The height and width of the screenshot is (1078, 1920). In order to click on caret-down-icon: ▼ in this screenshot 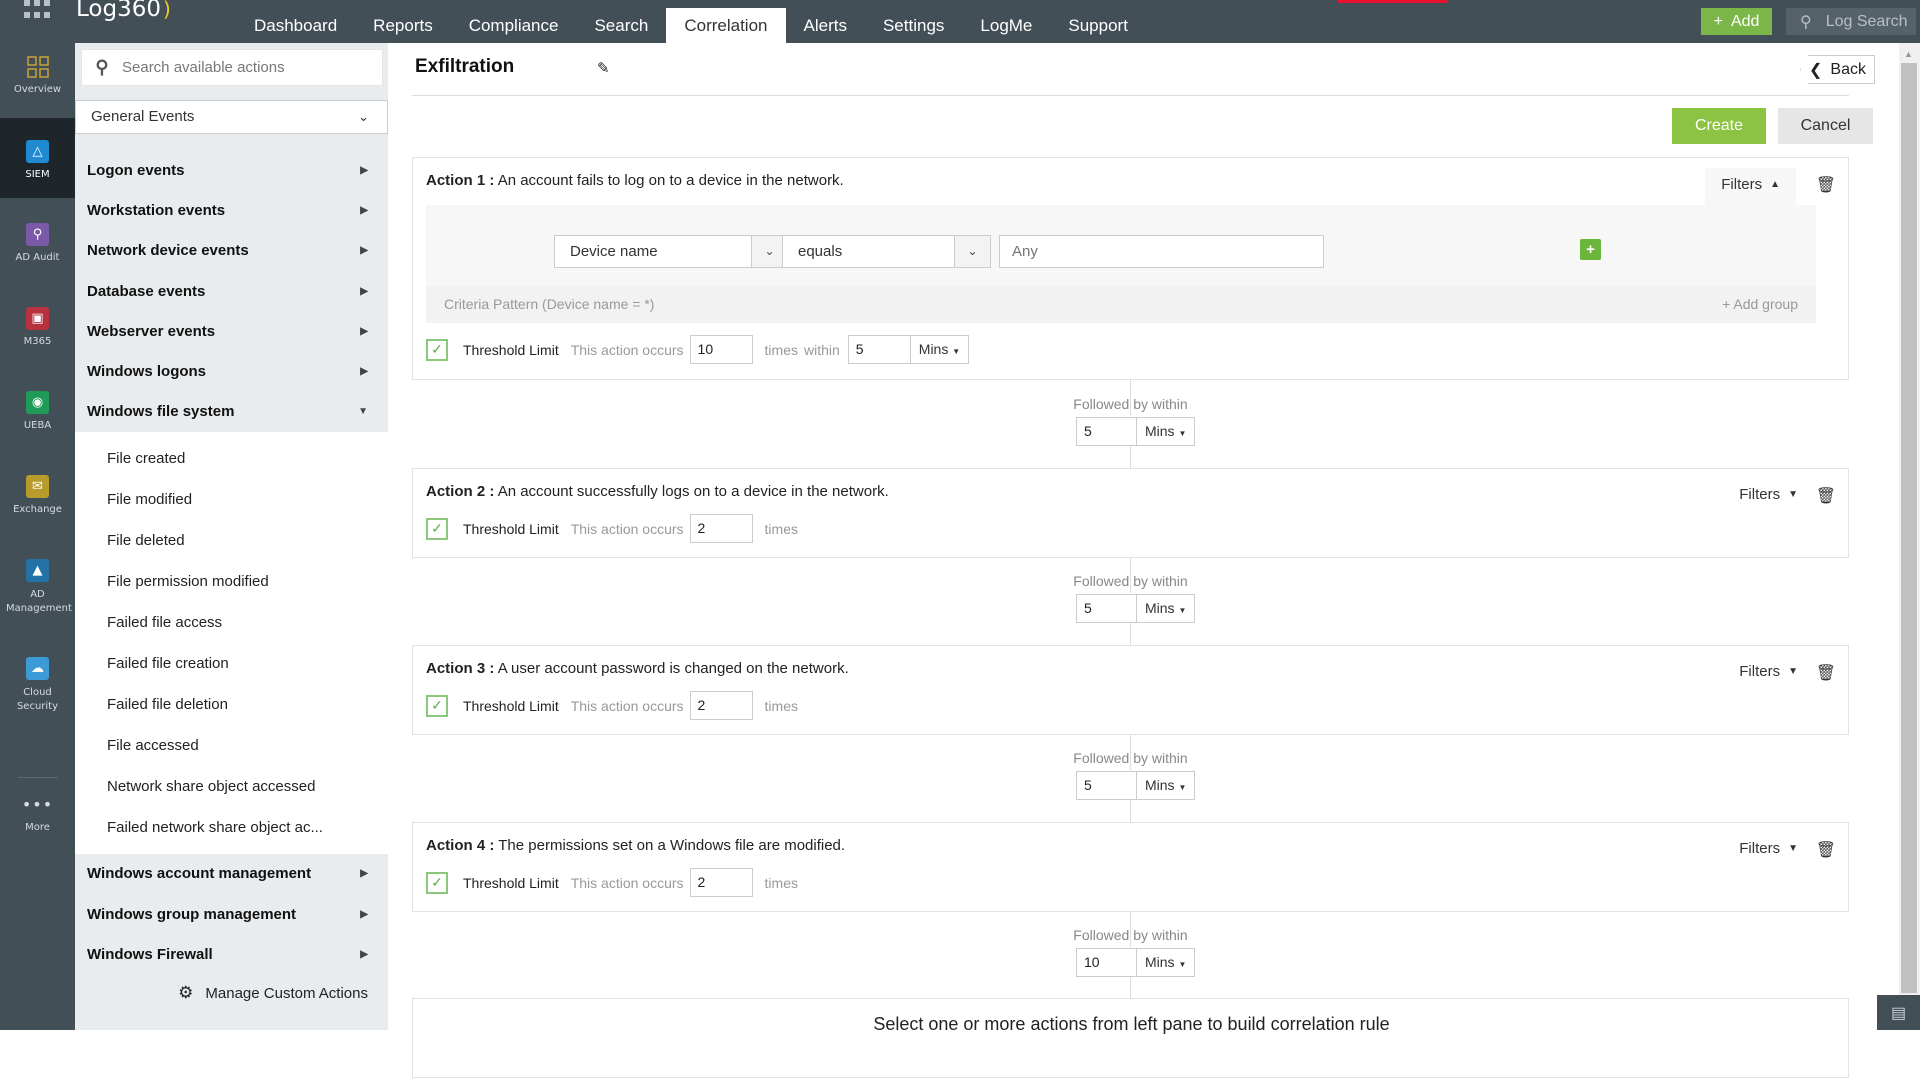, I will do `click(1182, 787)`.